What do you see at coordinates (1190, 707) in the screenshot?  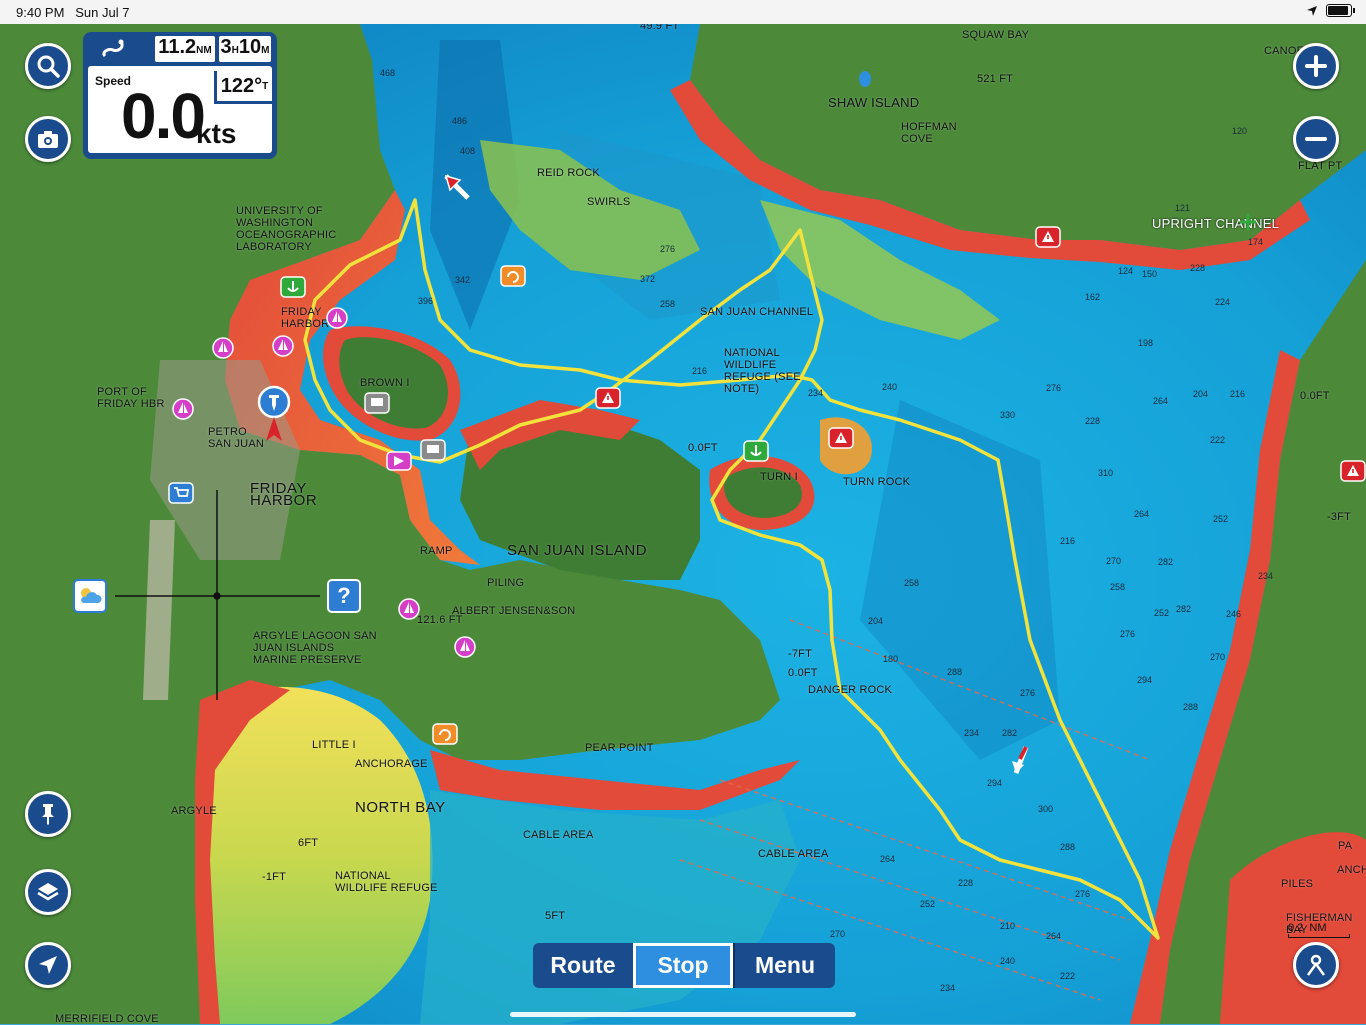 I see `depth-sounding: 288` at bounding box center [1190, 707].